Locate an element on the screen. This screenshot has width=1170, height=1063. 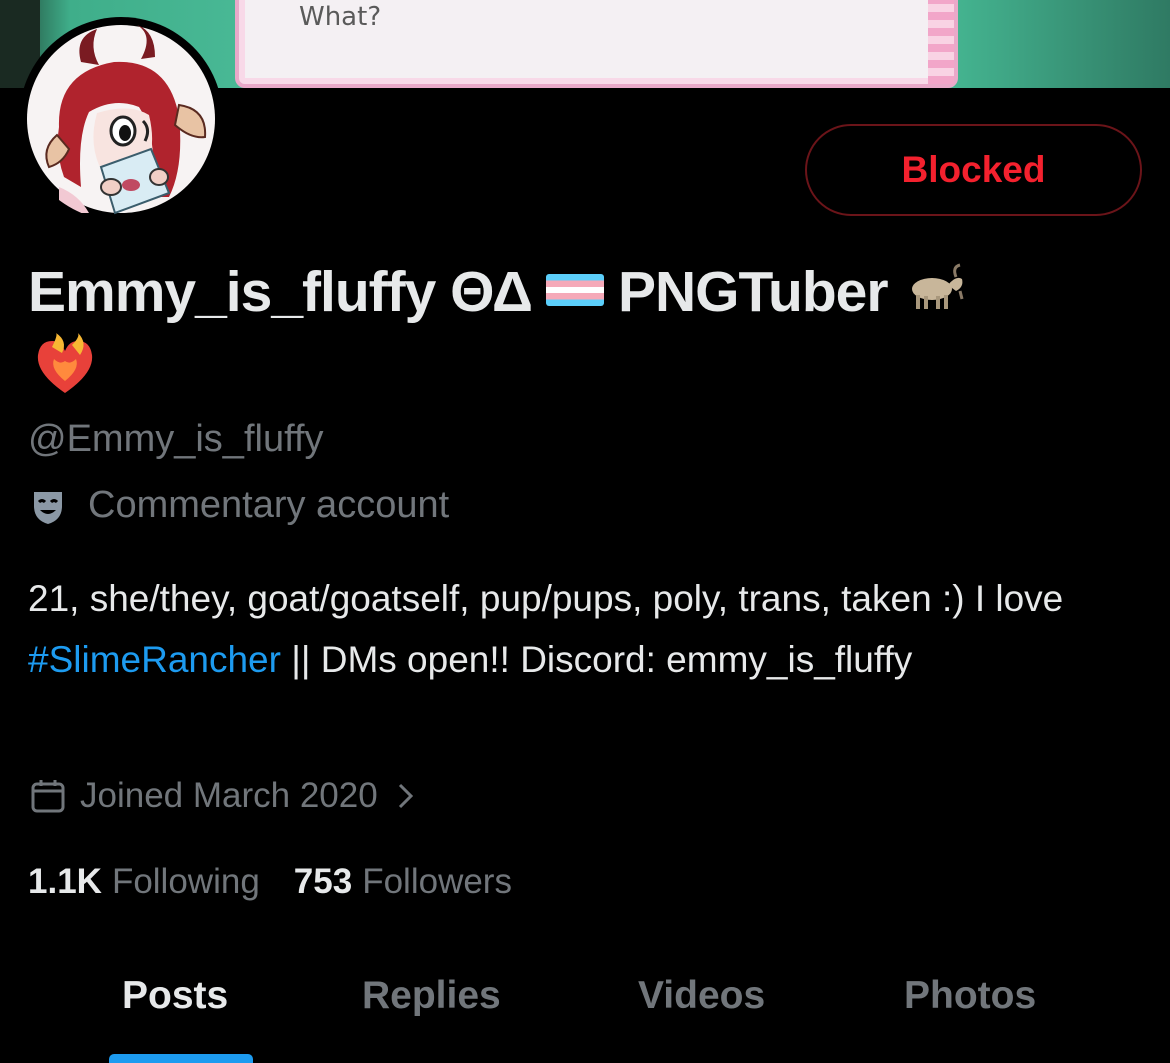
bio-text-end: || DMs open!! Discord: emmy_is_fluffy is located at coordinates (596, 659).